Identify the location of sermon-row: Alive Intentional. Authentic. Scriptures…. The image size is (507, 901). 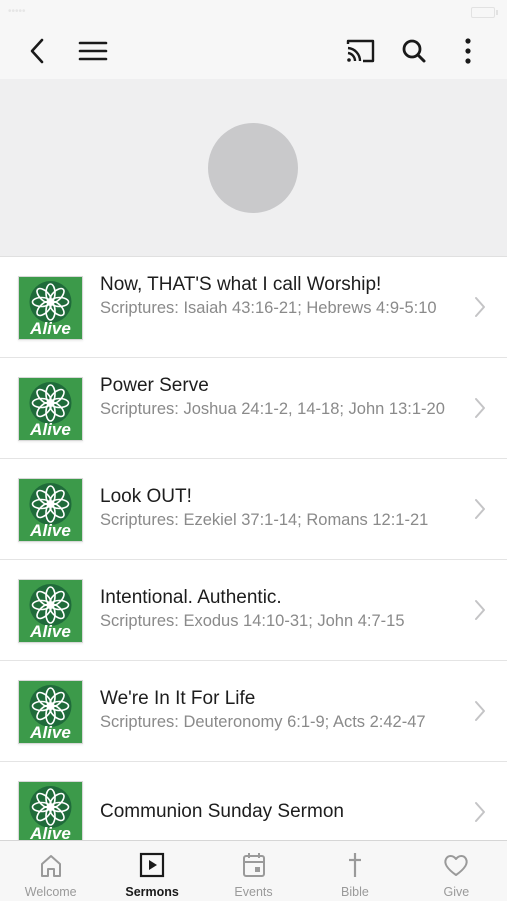
(253, 610).